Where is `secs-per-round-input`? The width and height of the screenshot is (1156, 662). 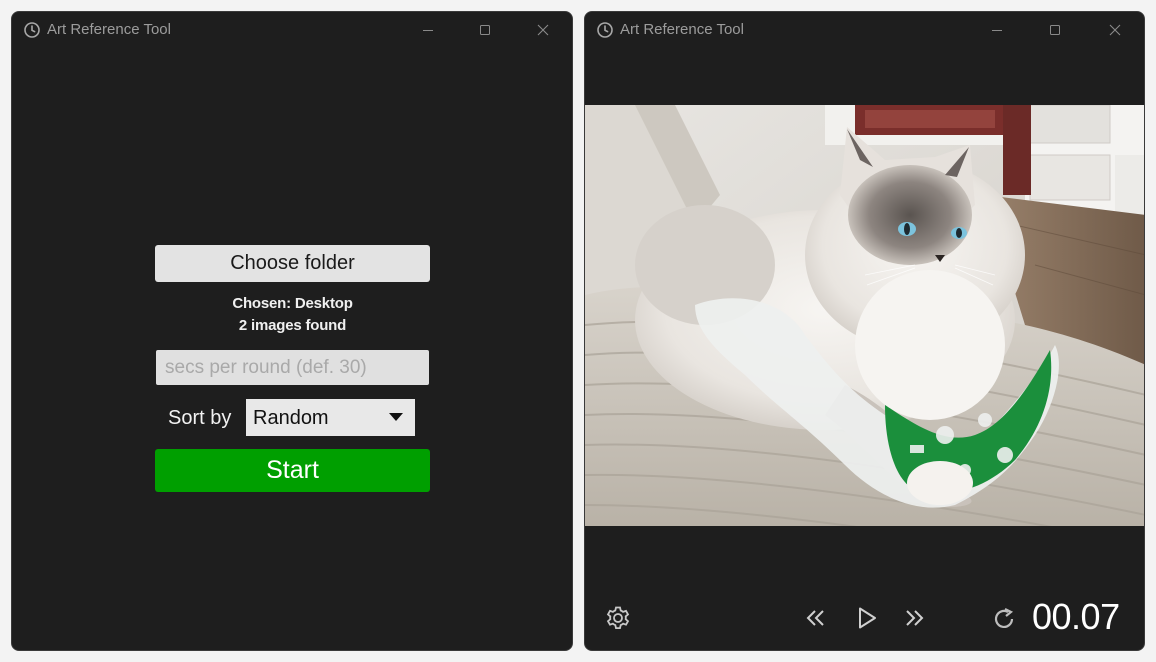 secs-per-round-input is located at coordinates (292, 367).